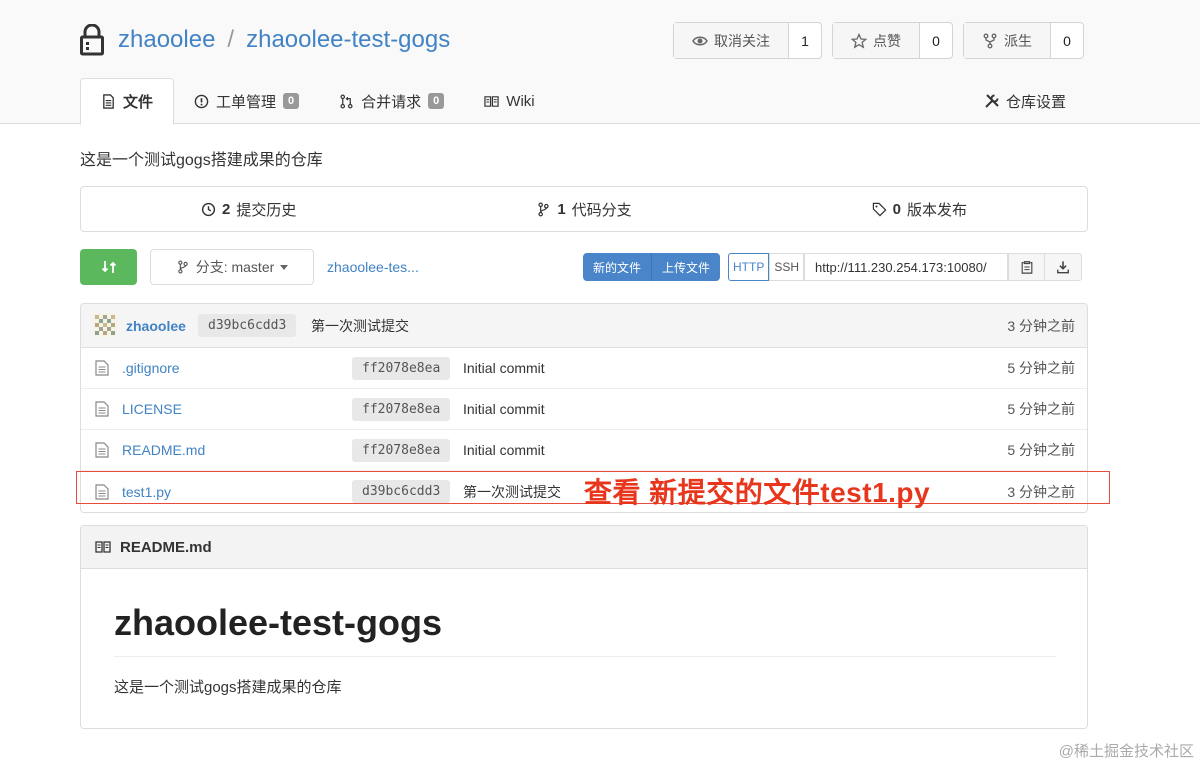 The width and height of the screenshot is (1200, 767). What do you see at coordinates (166, 547) in the screenshot?
I see `readme-filename: README.md` at bounding box center [166, 547].